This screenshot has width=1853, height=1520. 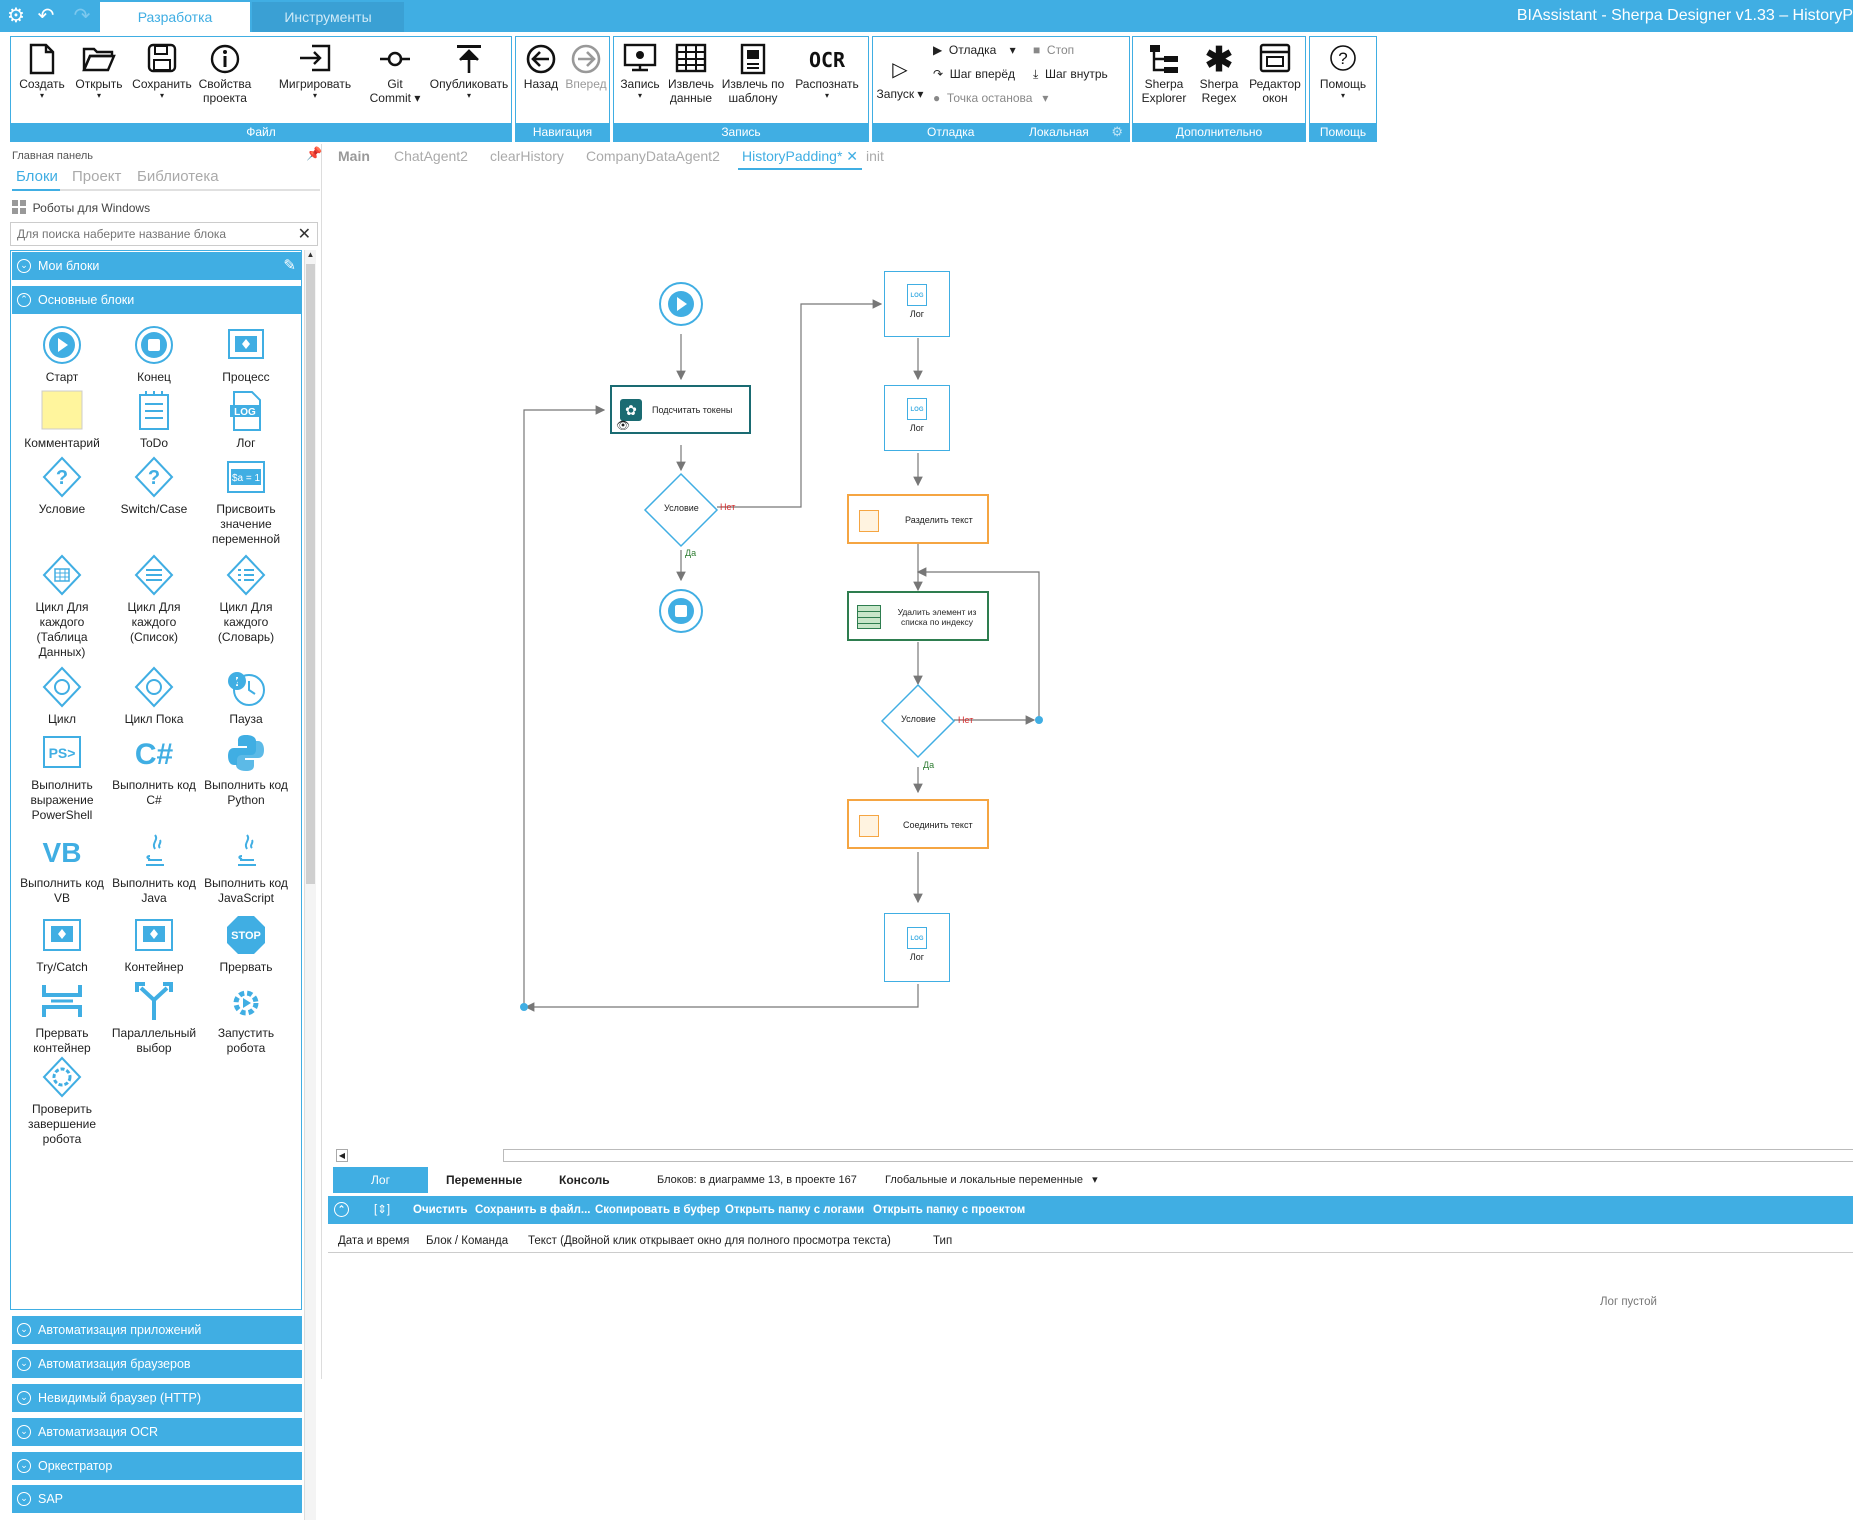 I want to click on join-text-block: Соединить текст, so click(x=918, y=824).